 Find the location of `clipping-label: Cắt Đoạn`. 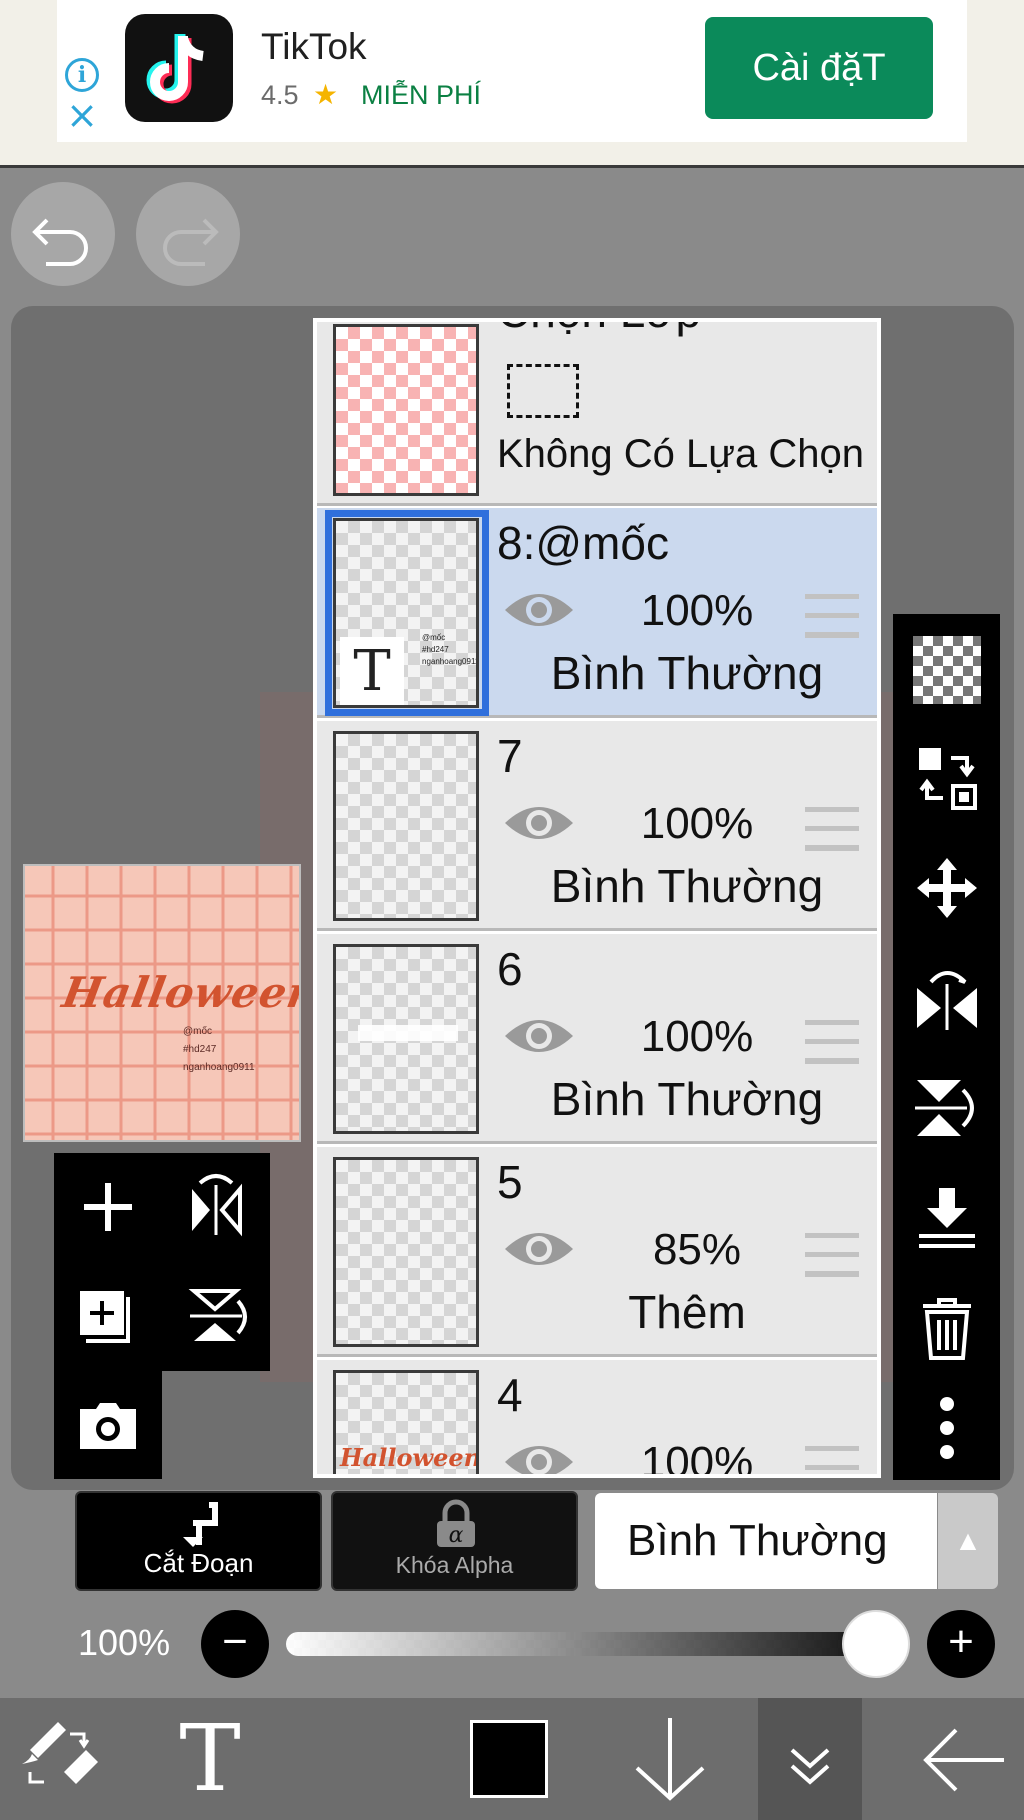

clipping-label: Cắt Đoạn is located at coordinates (198, 1563).